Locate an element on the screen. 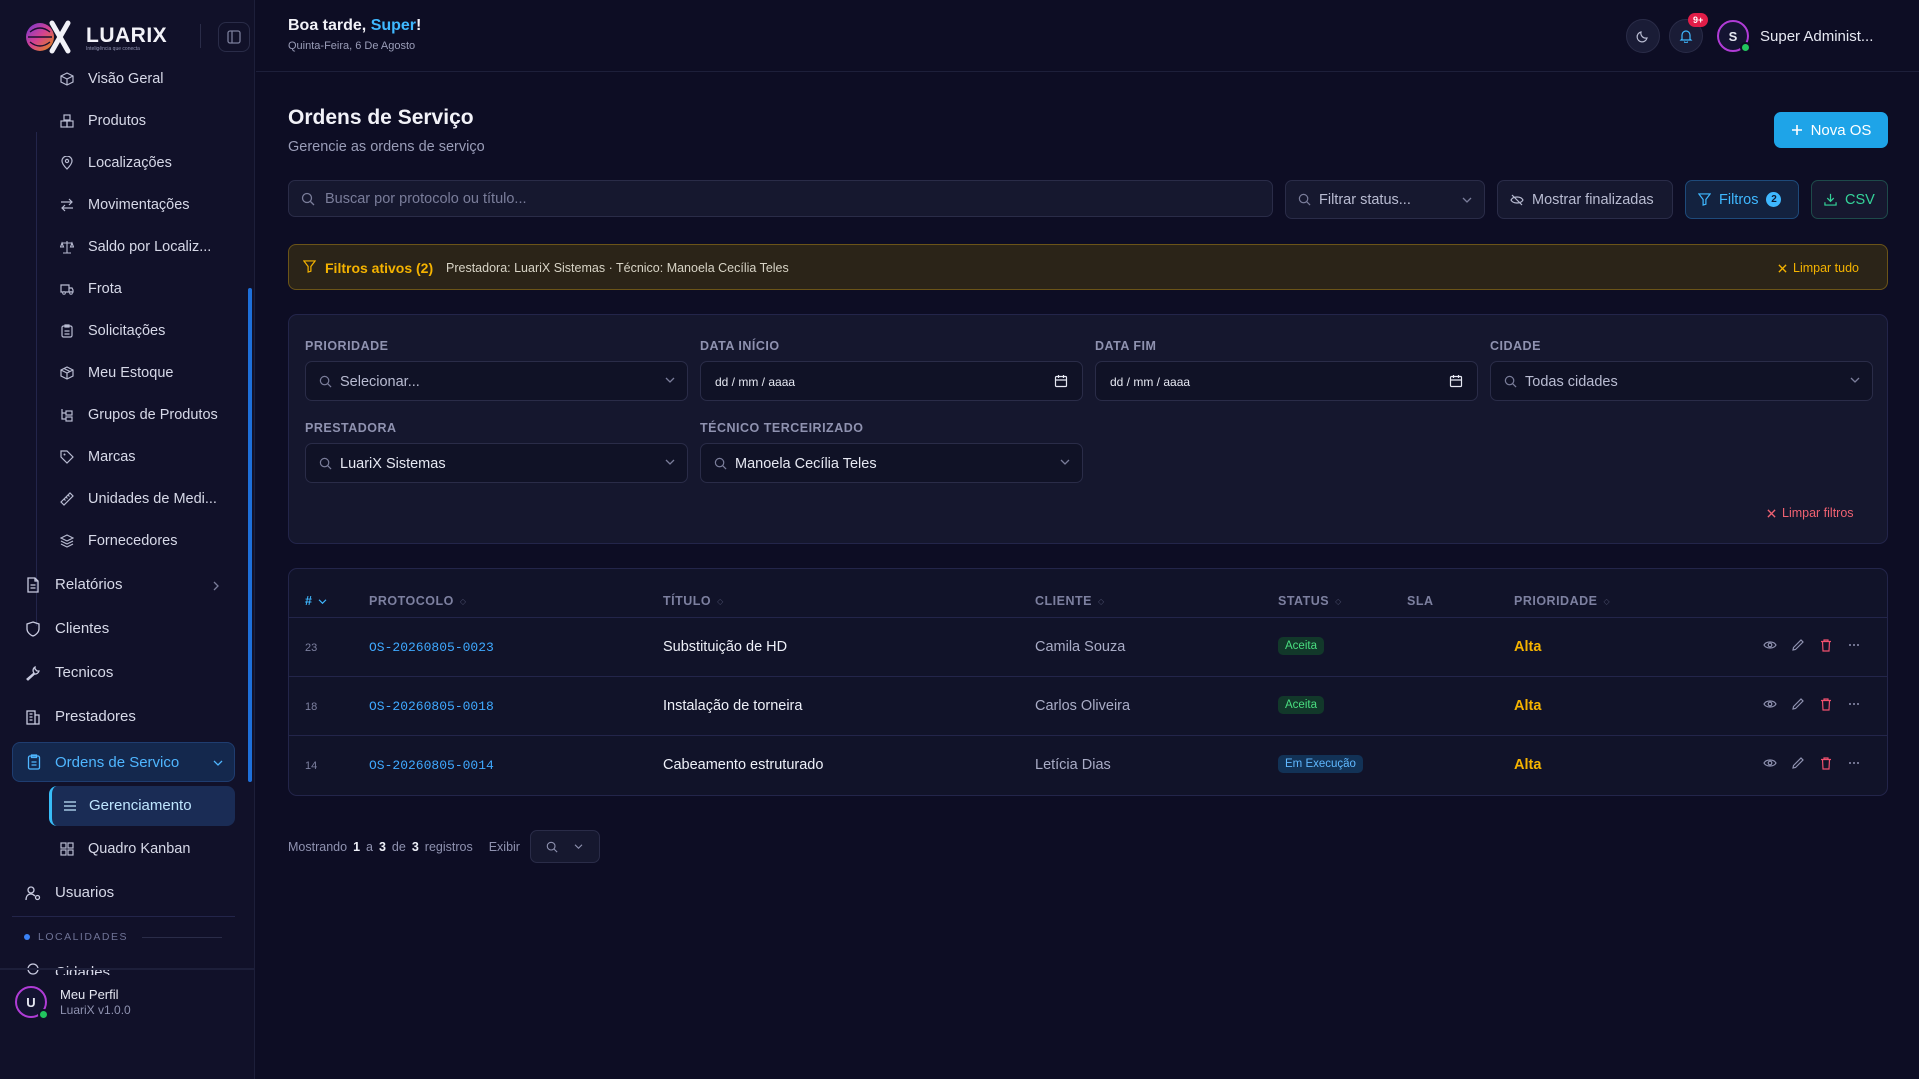 Image resolution: width=1919 pixels, height=1079 pixels. prestadora-select: LuariX Sistemas is located at coordinates (496, 463).